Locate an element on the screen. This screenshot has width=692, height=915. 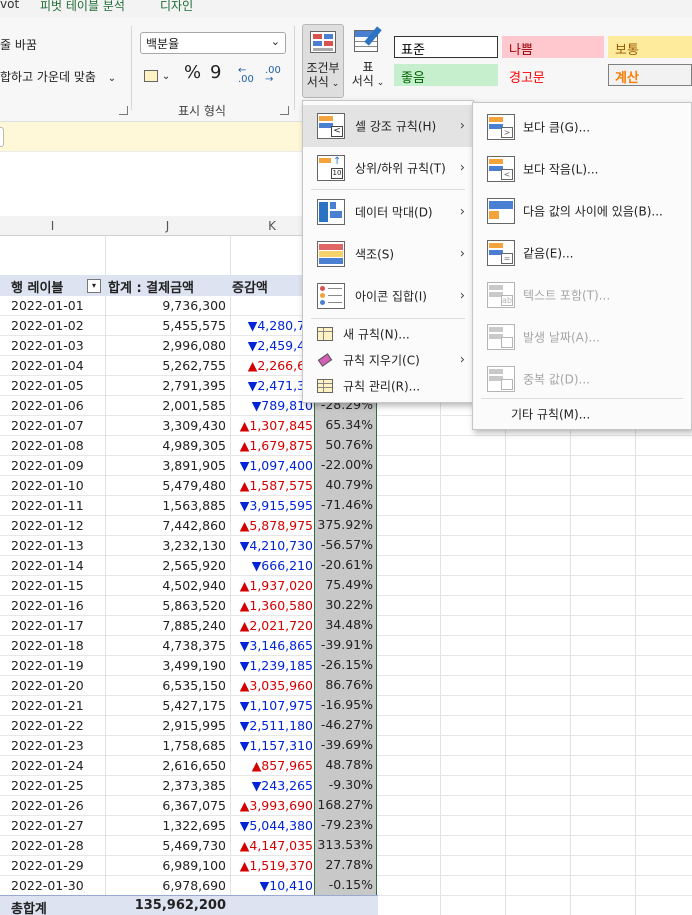
style-bad: 나쁨 is located at coordinates (553, 47).